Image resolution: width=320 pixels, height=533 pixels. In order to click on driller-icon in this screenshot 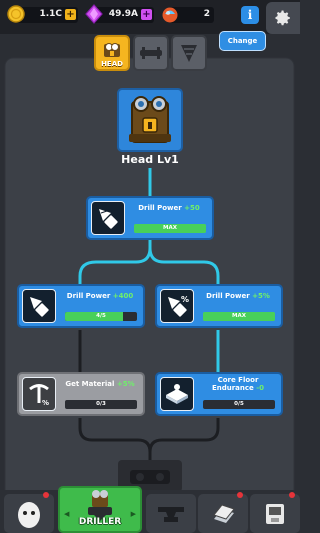, I will do `click(100, 505)`.